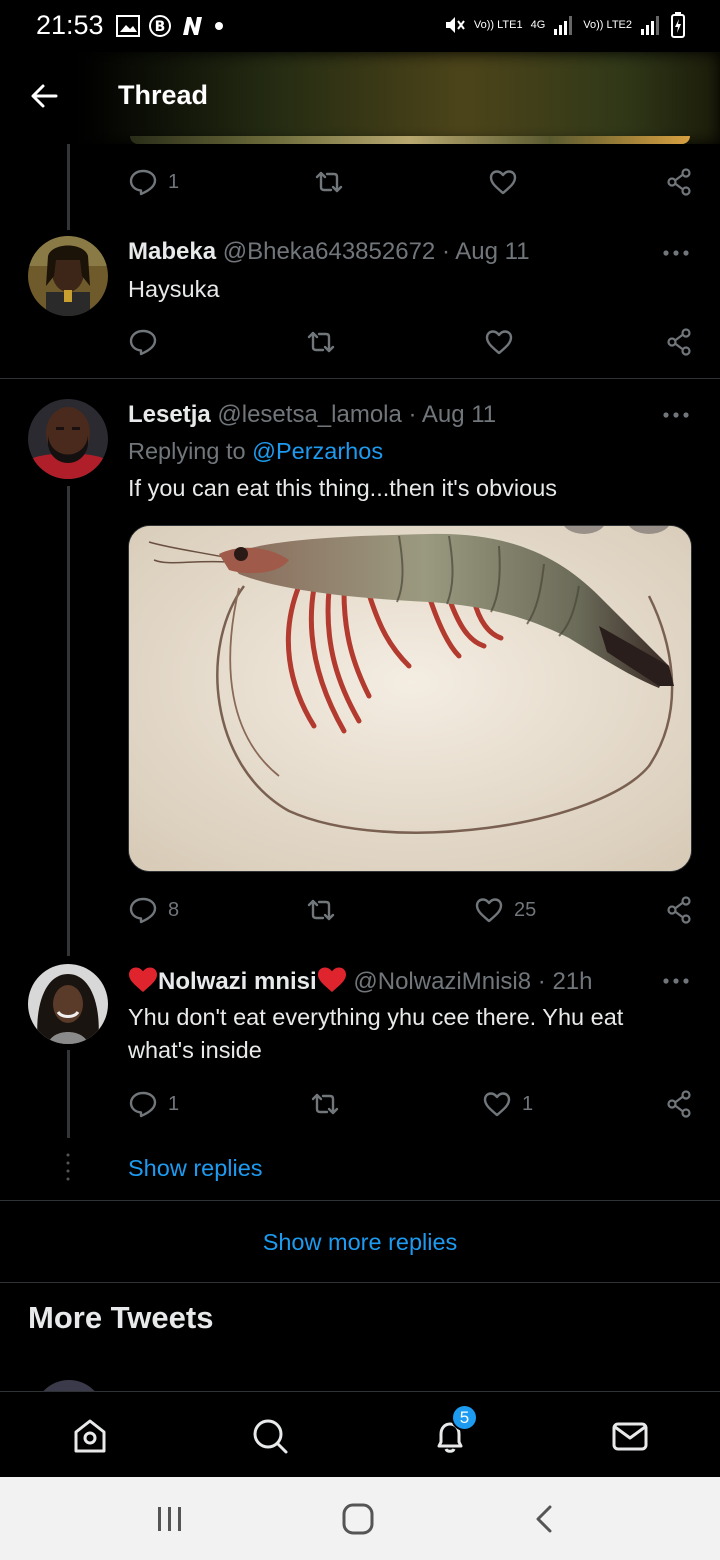 The image size is (720, 1560). I want to click on status-right-icons: Vo)) LTE1 4G Vo)) LTE2, so click(564, 25).